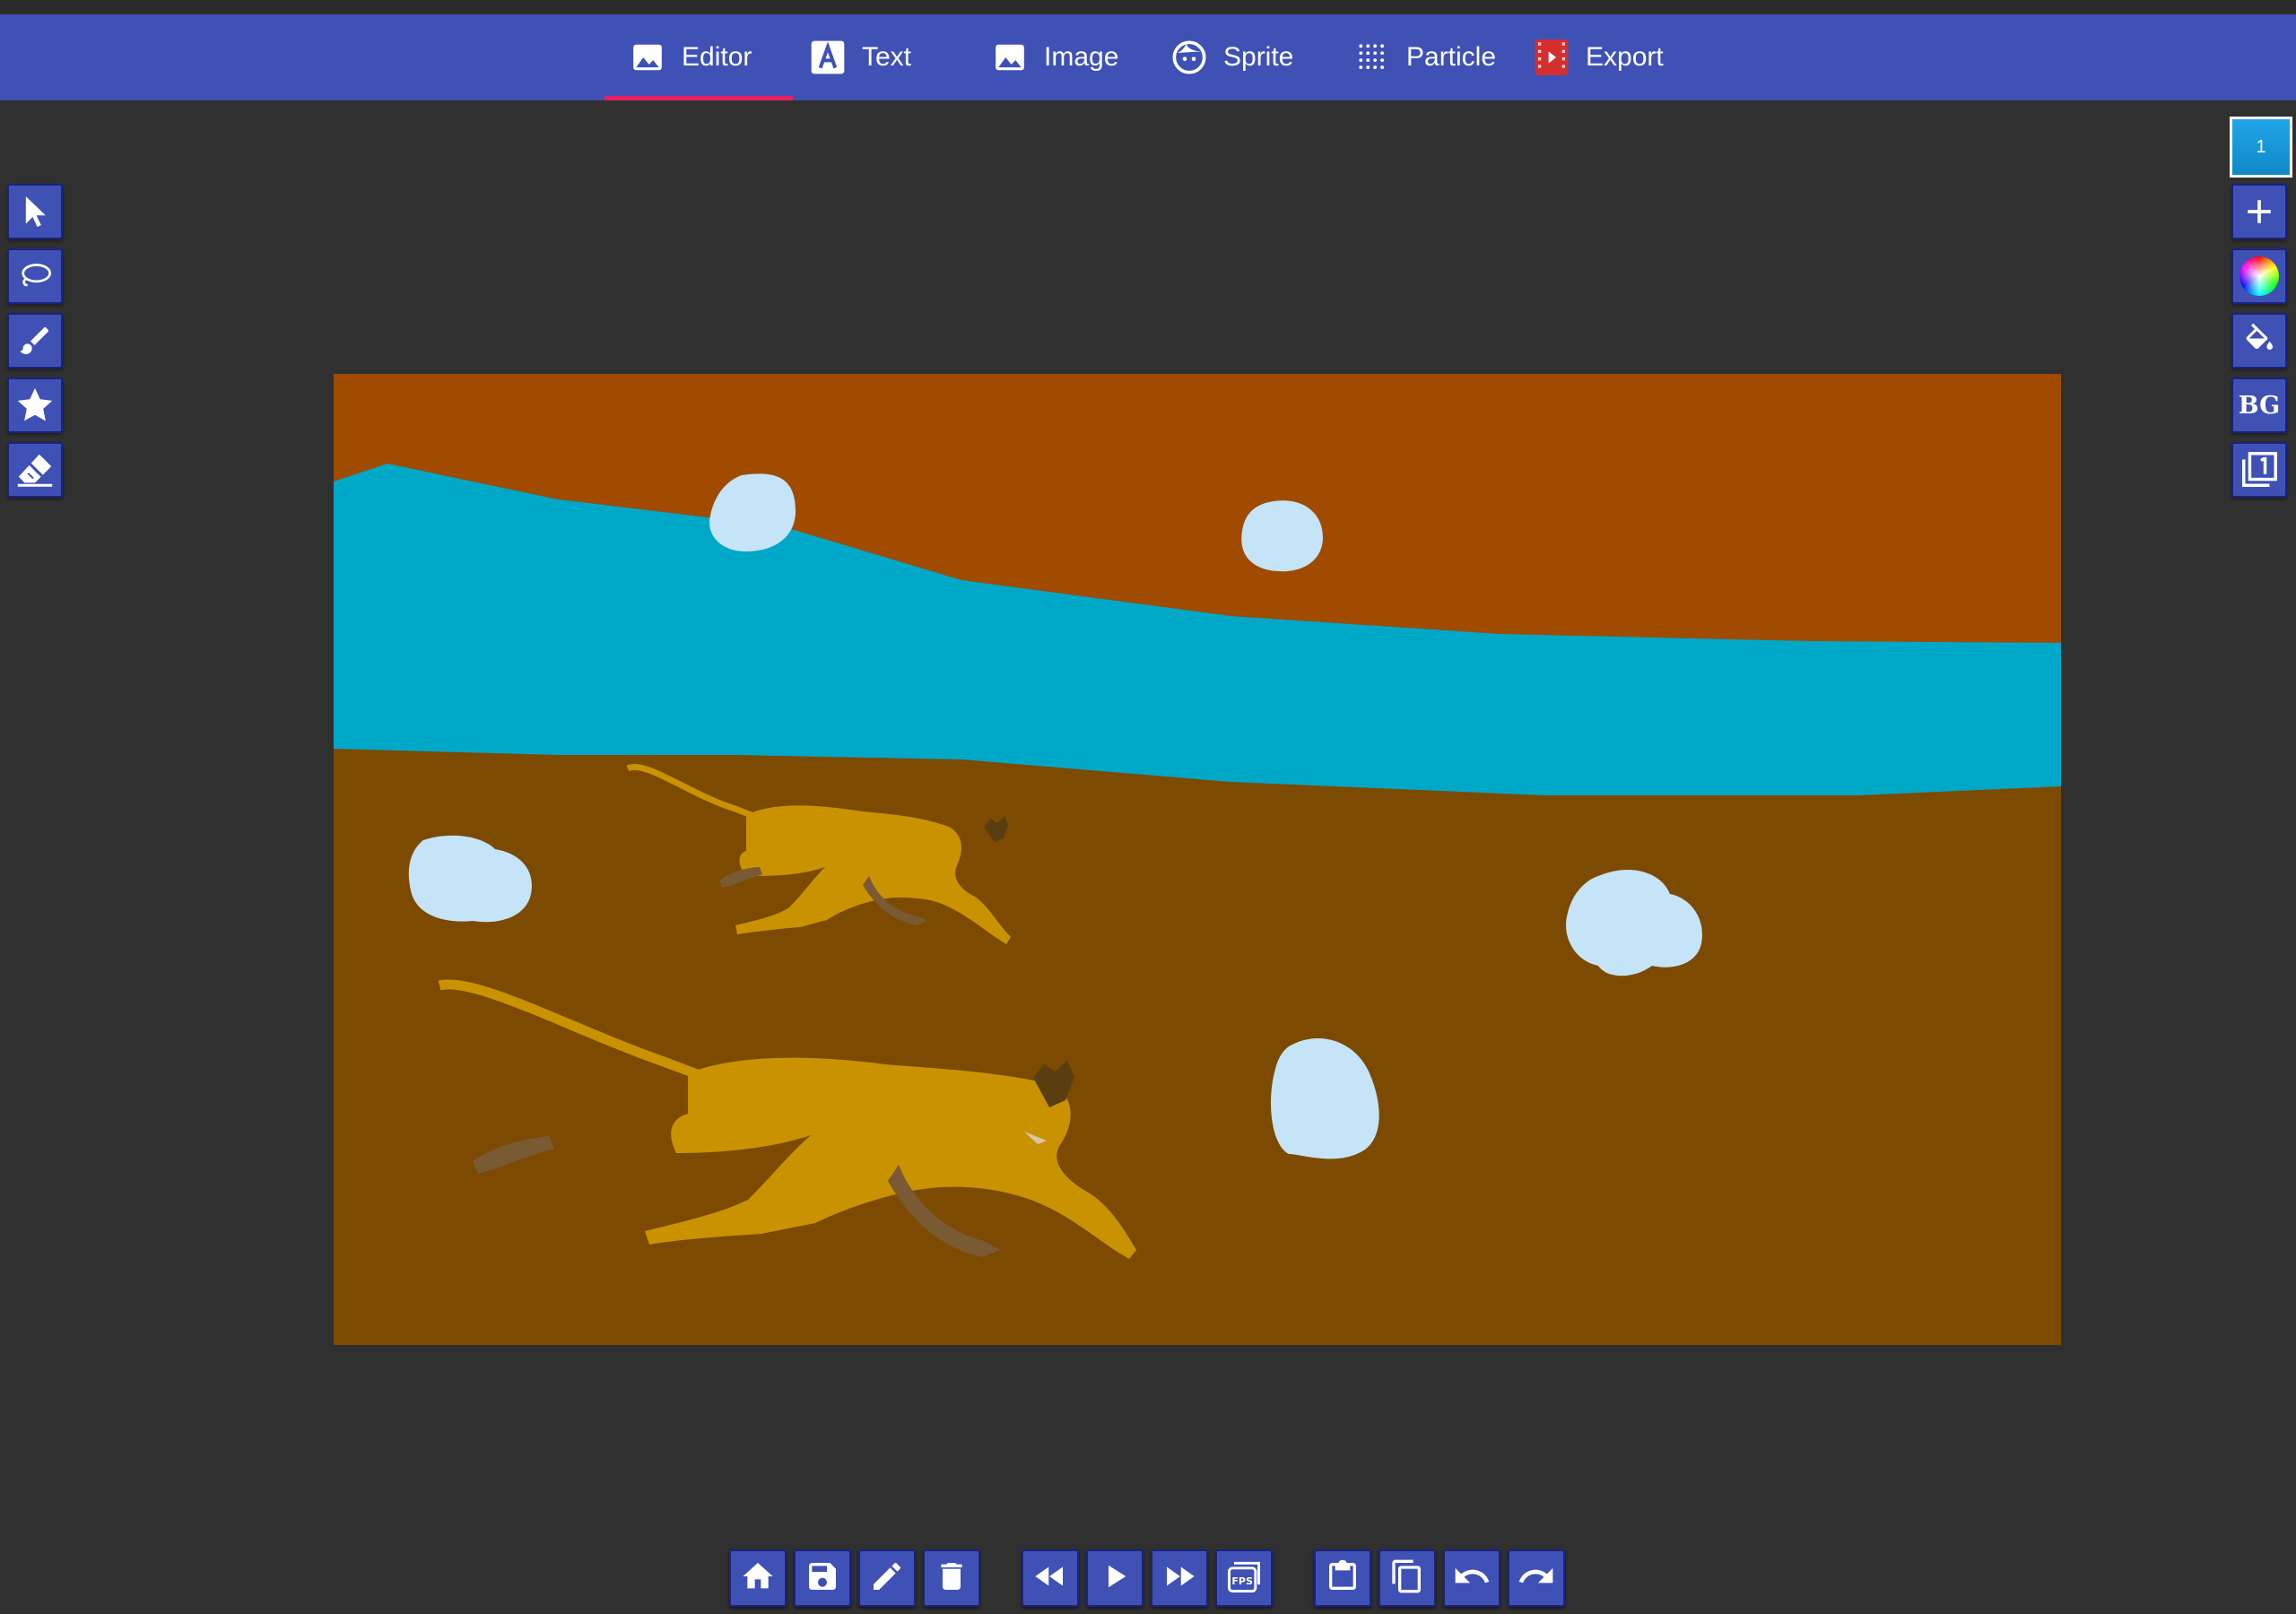 This screenshot has width=2296, height=1614. I want to click on frame-thumbnail: 1, so click(2261, 147).